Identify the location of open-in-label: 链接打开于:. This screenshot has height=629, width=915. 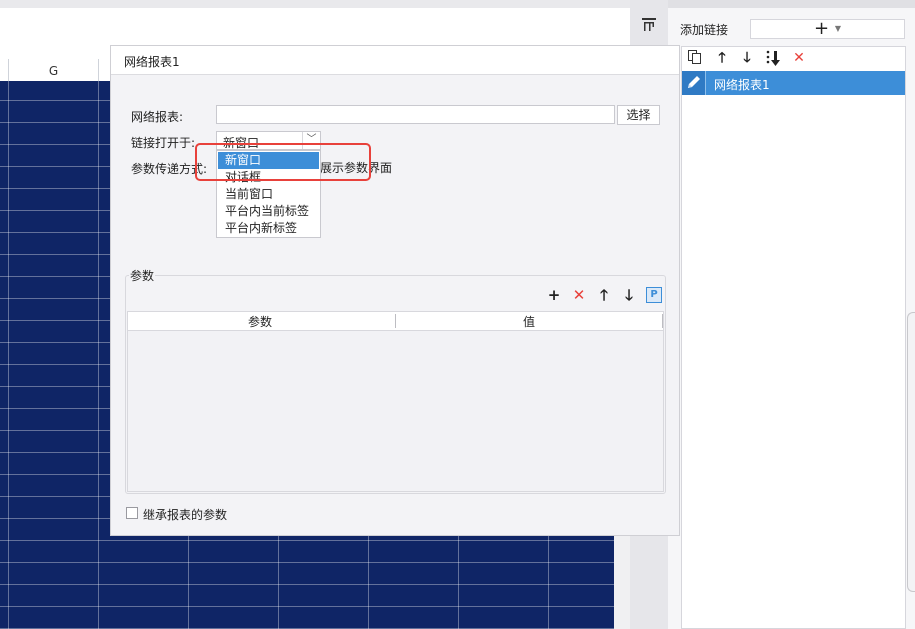
(163, 143).